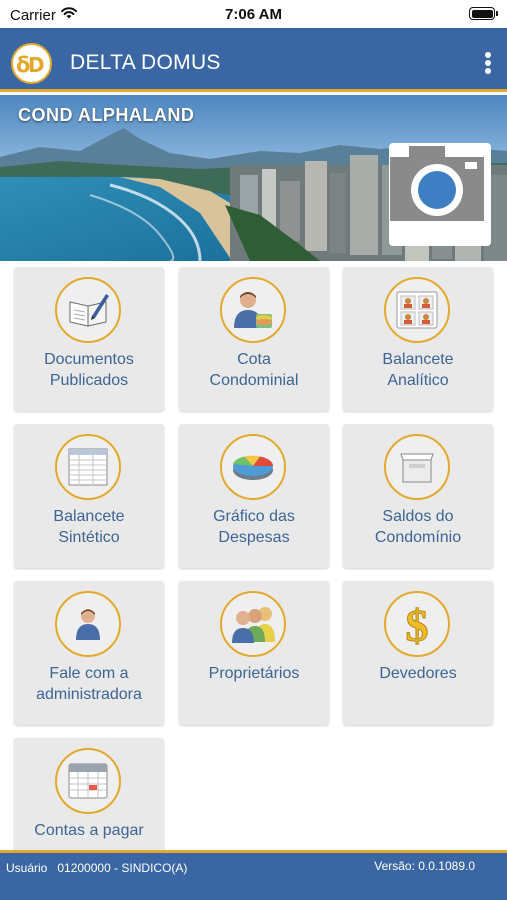 Image resolution: width=507 pixels, height=900 pixels. What do you see at coordinates (88, 310) in the screenshot?
I see `document-pen-icon` at bounding box center [88, 310].